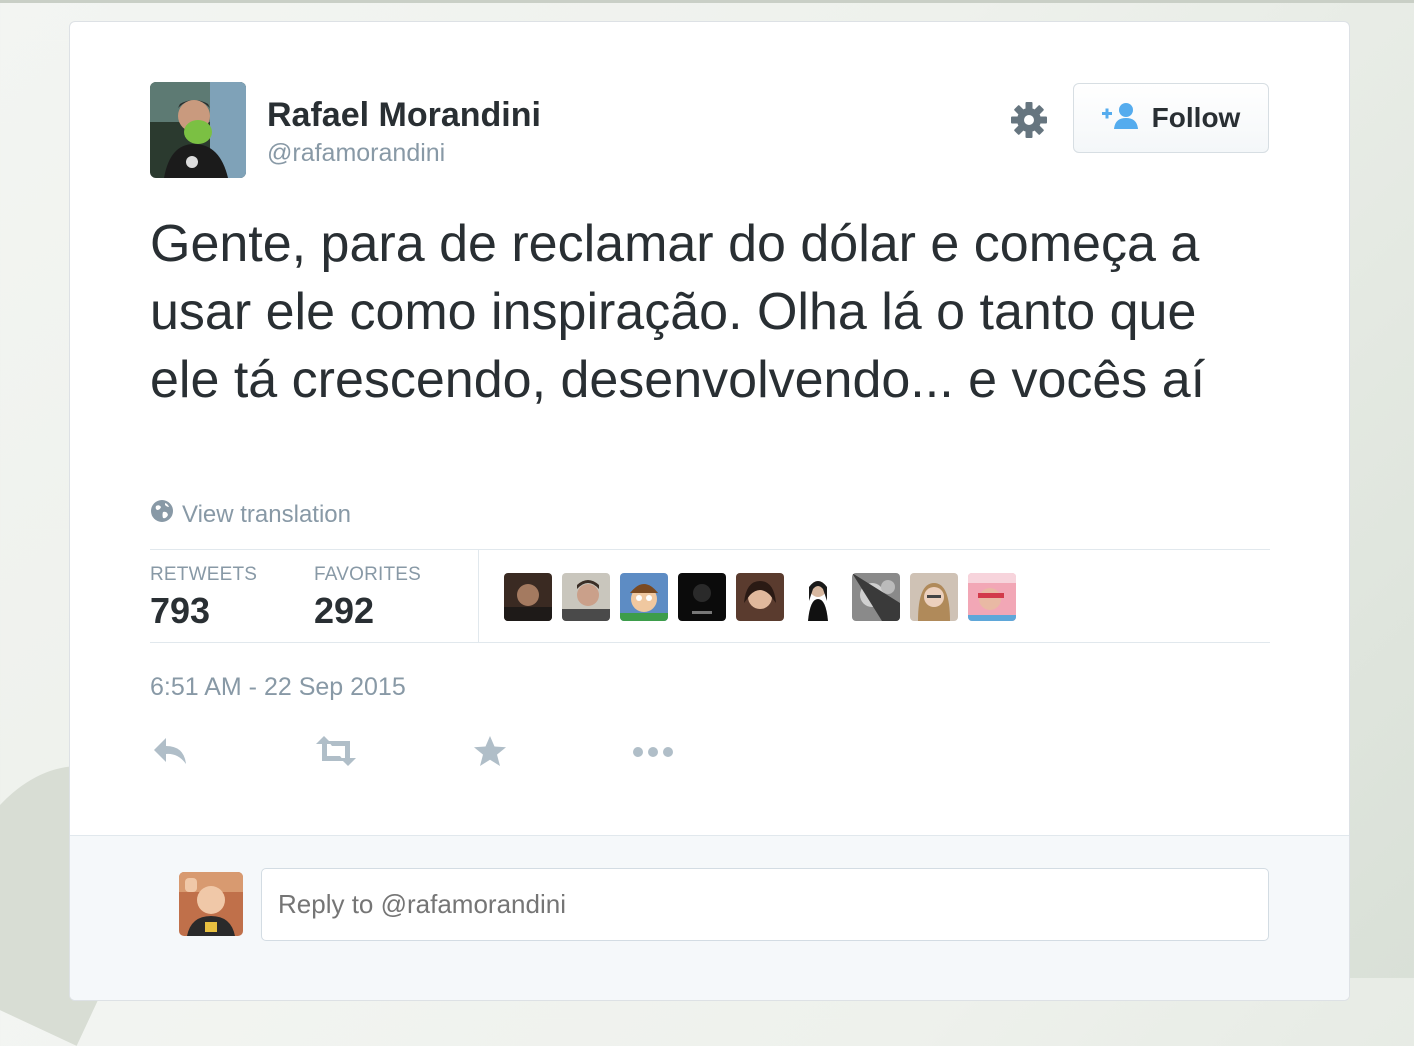 Image resolution: width=1414 pixels, height=1046 pixels. I want to click on username: @rafamorandini, so click(356, 153).